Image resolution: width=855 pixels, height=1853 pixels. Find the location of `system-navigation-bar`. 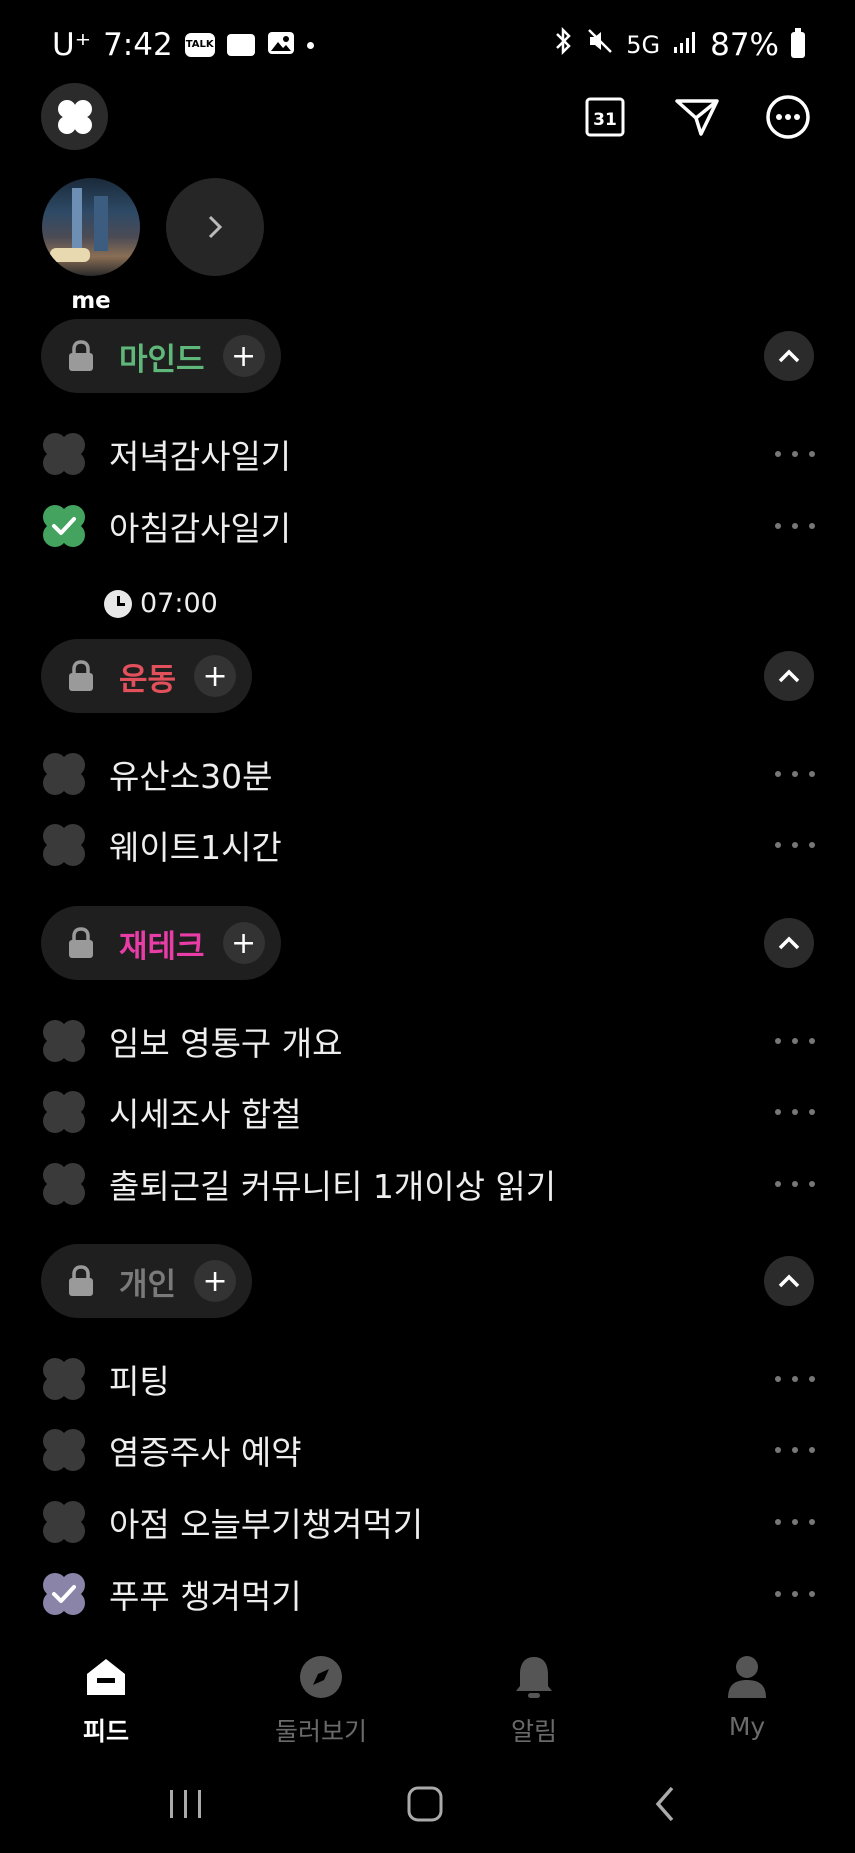

system-navigation-bar is located at coordinates (427, 1805).